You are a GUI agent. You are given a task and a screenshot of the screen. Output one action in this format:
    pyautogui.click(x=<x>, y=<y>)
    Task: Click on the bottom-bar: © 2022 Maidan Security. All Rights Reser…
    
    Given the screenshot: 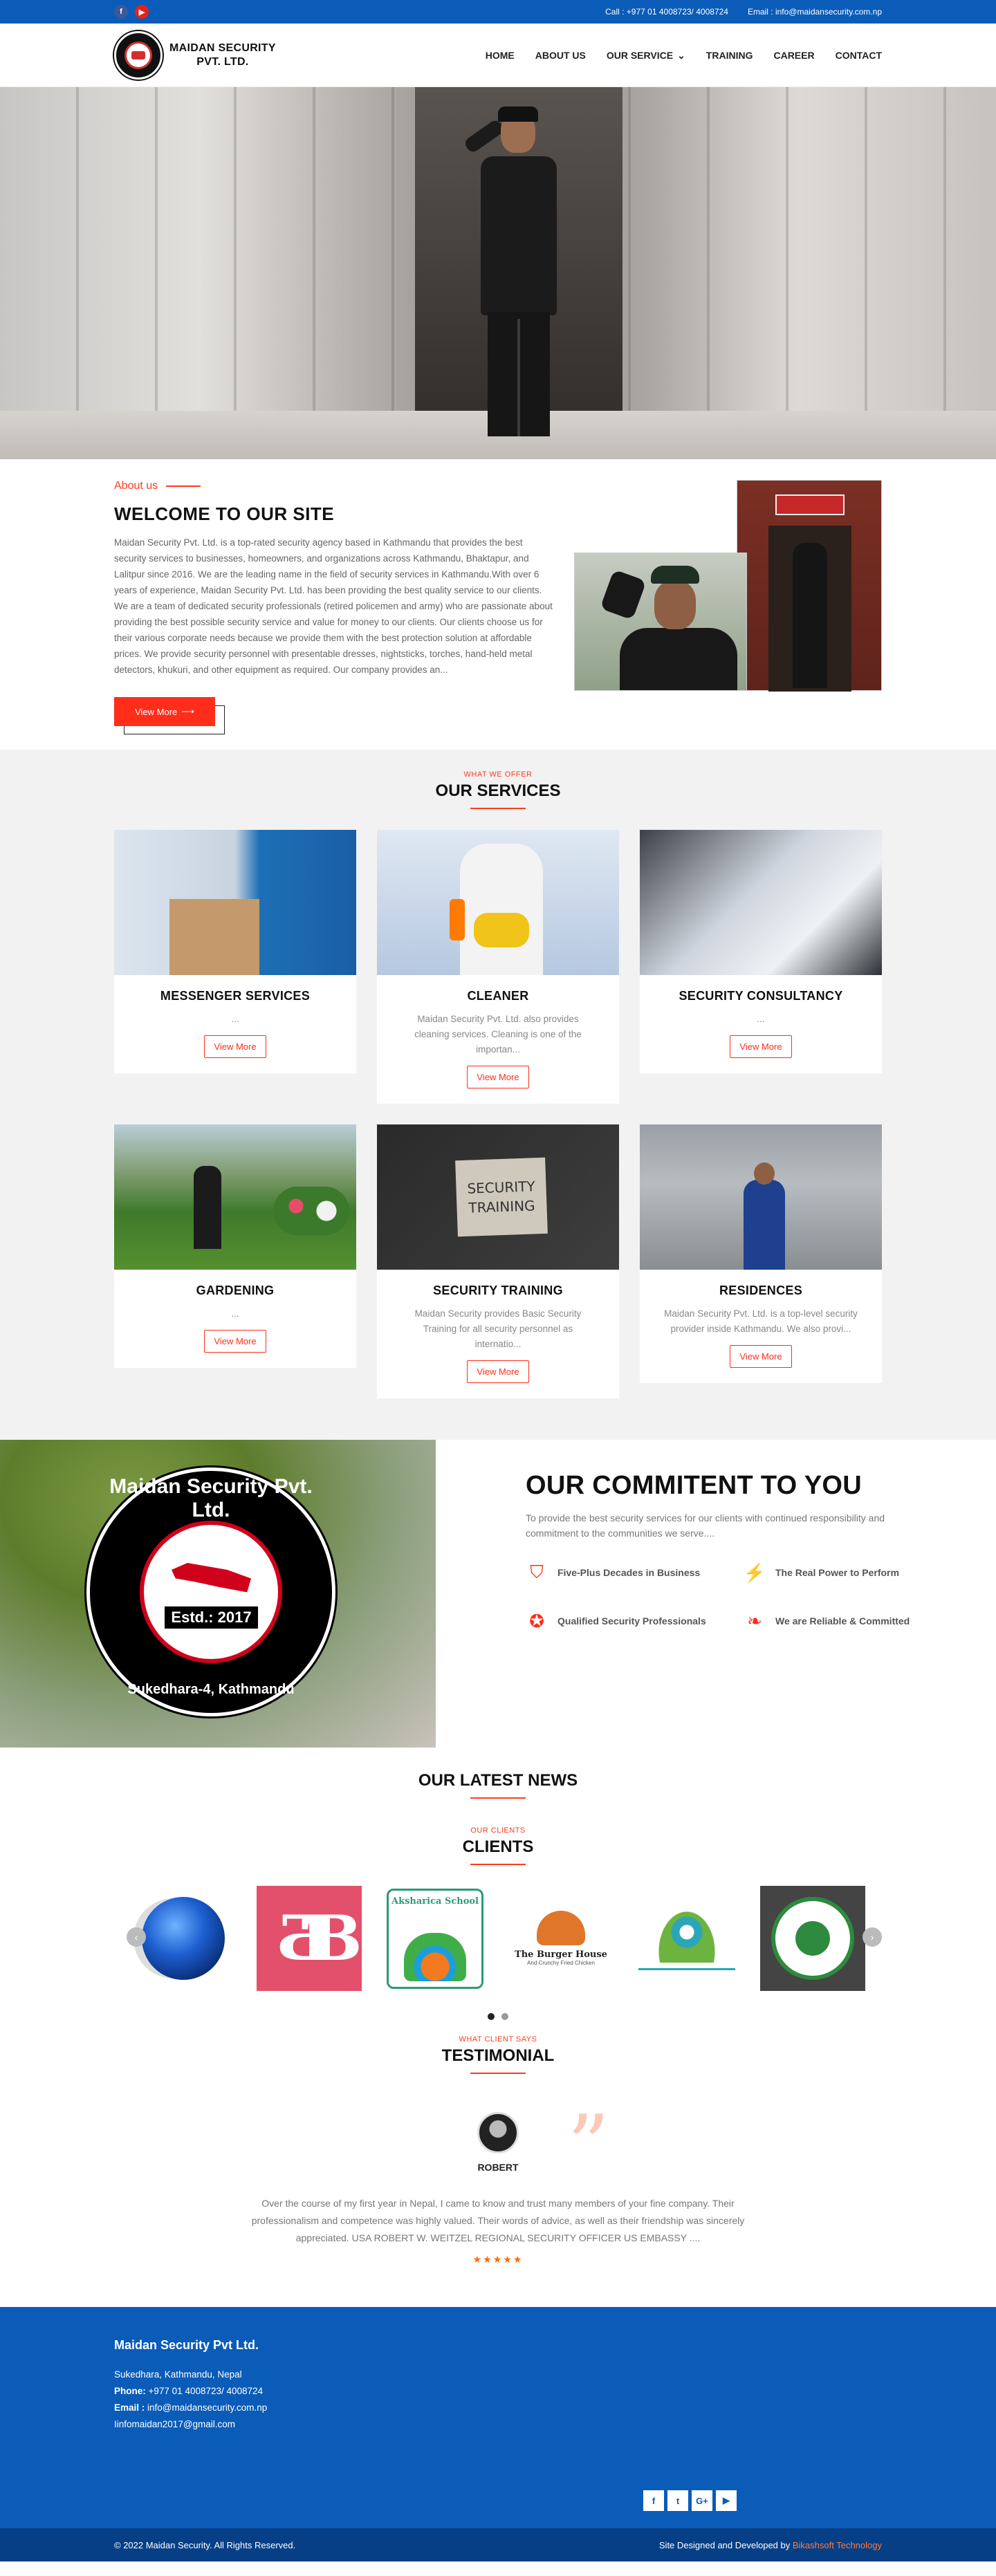 What is the action you would take?
    pyautogui.click(x=498, y=2545)
    